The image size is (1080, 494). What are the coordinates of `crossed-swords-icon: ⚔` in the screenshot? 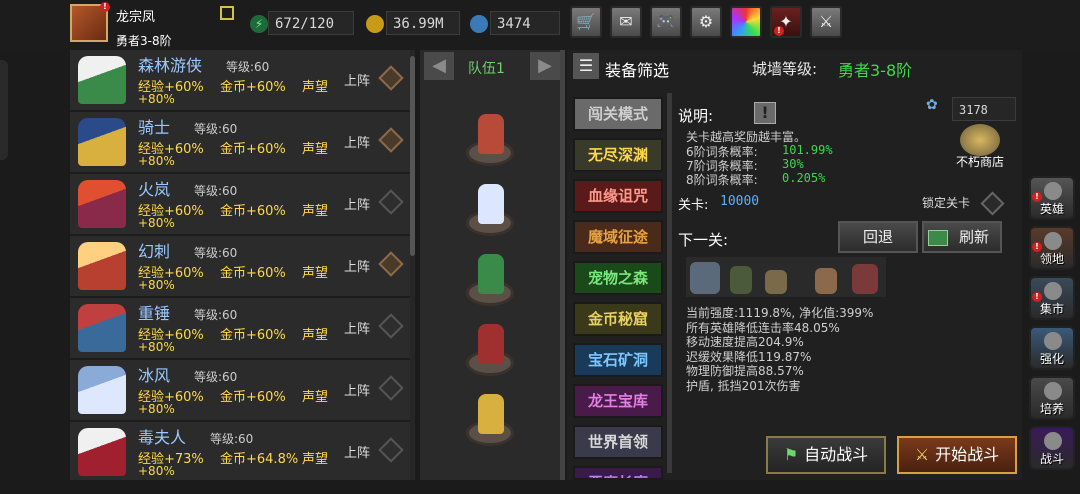 It's located at (826, 21).